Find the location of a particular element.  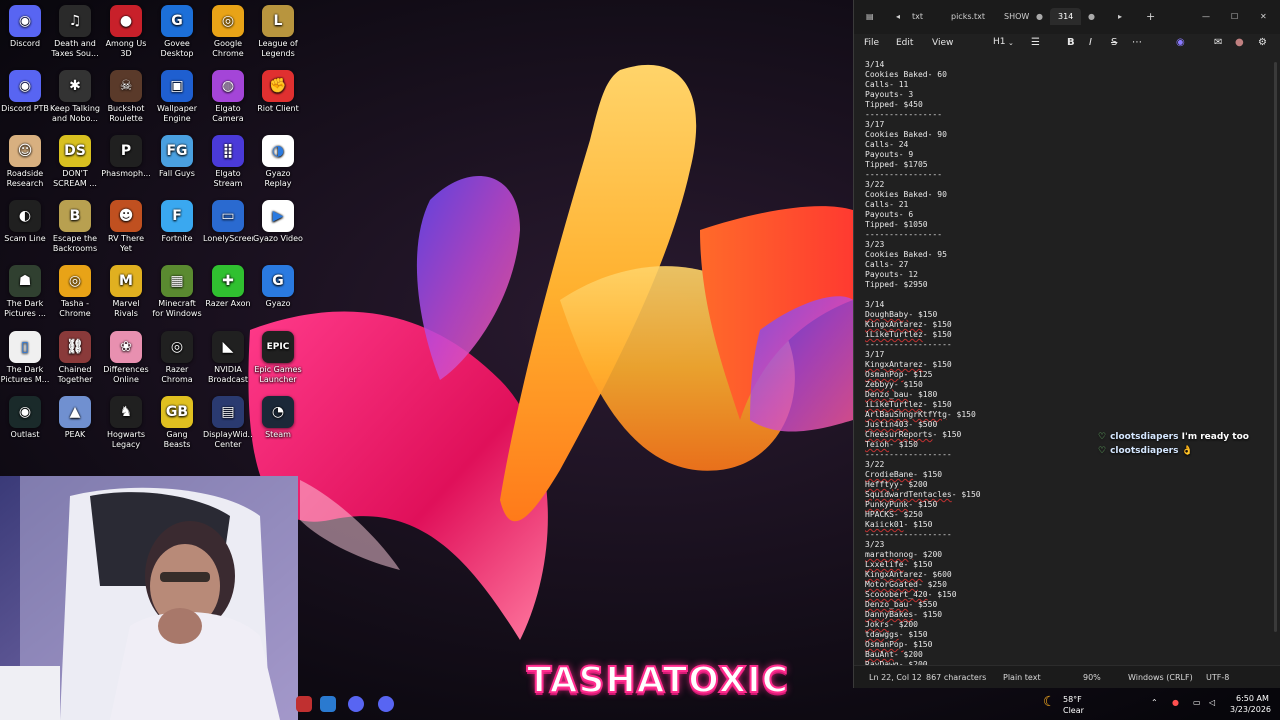

notepad-tab-bar: ▤ ◂ txt picks.txt SHOW ● 314 ● ▸ + — ☐ ✕ is located at coordinates (1067, 17).